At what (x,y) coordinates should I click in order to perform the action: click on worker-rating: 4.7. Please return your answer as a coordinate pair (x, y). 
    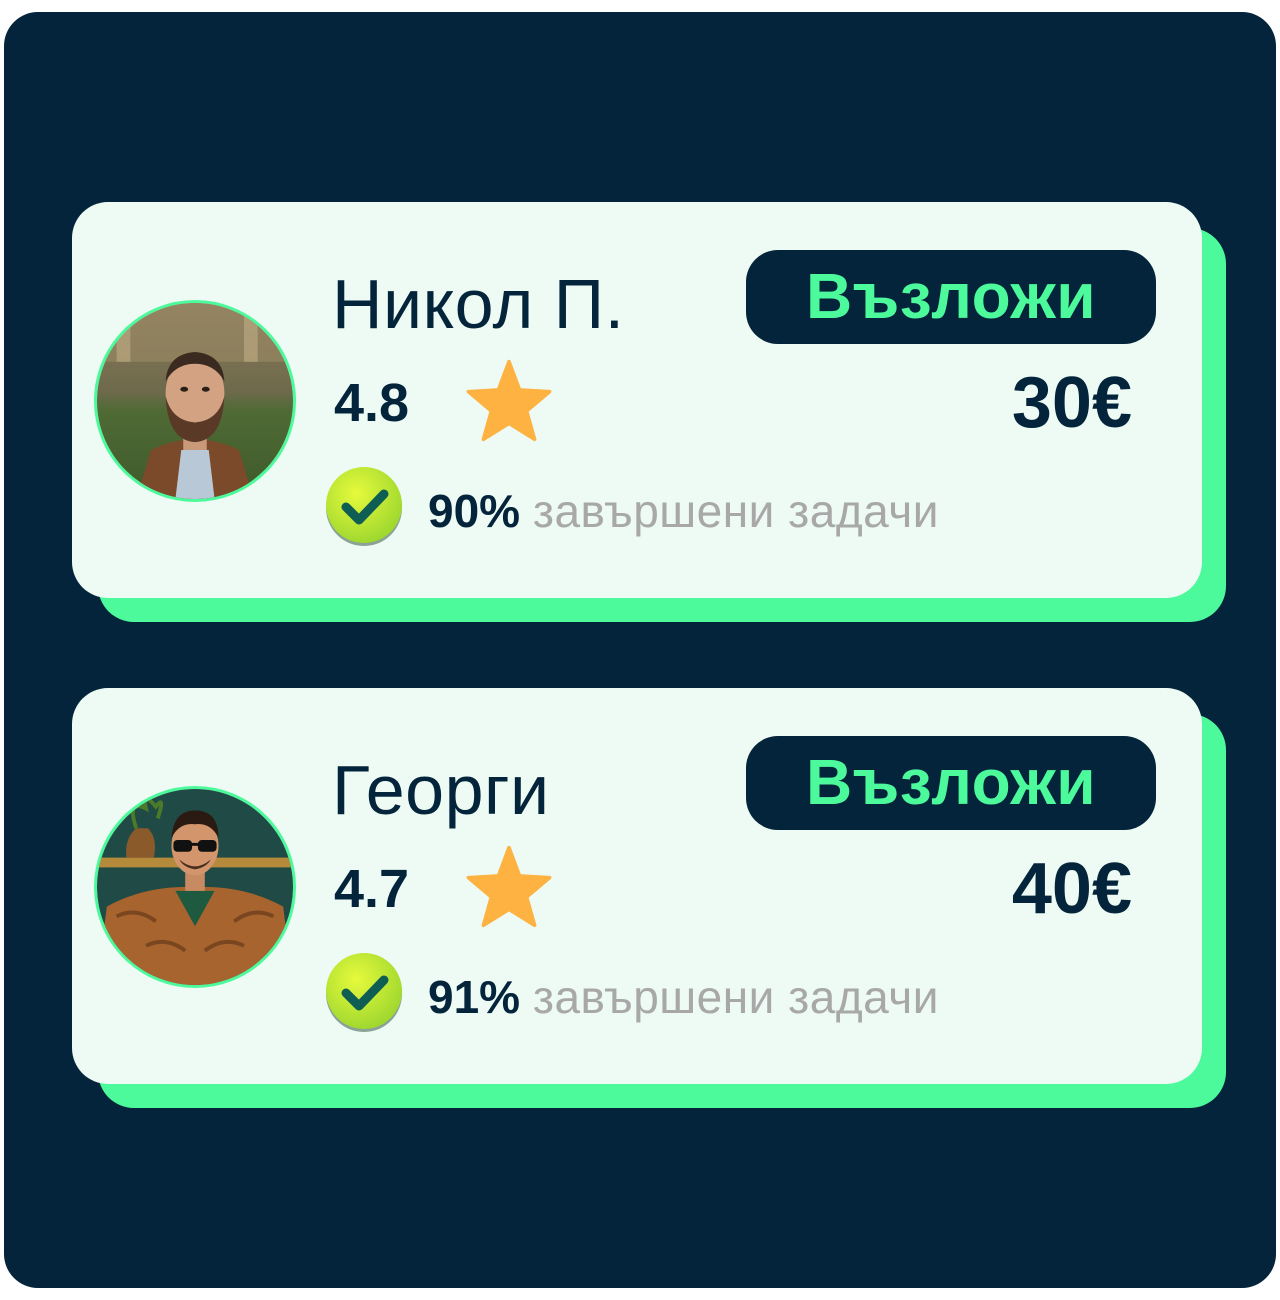
    Looking at the image, I should click on (372, 889).